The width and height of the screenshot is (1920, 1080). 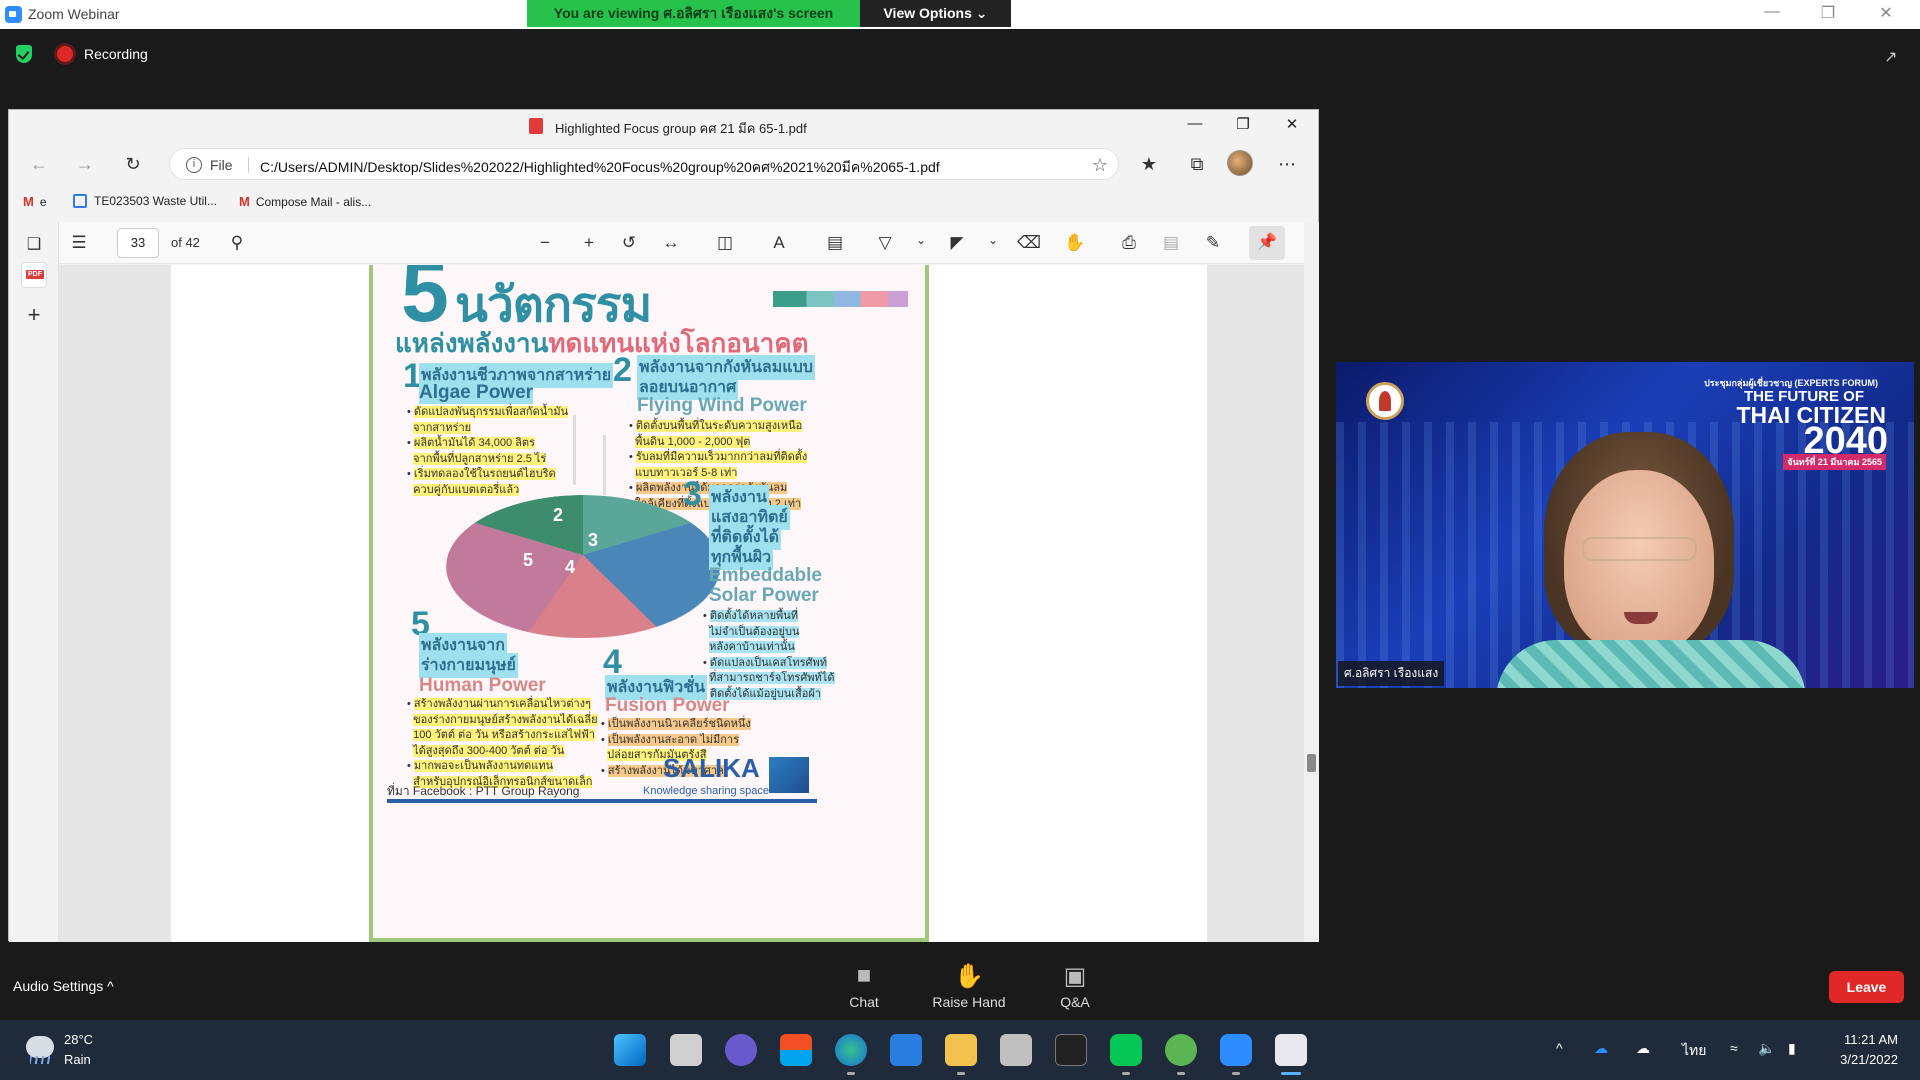 I want to click on page-number-input: 33, so click(x=138, y=243).